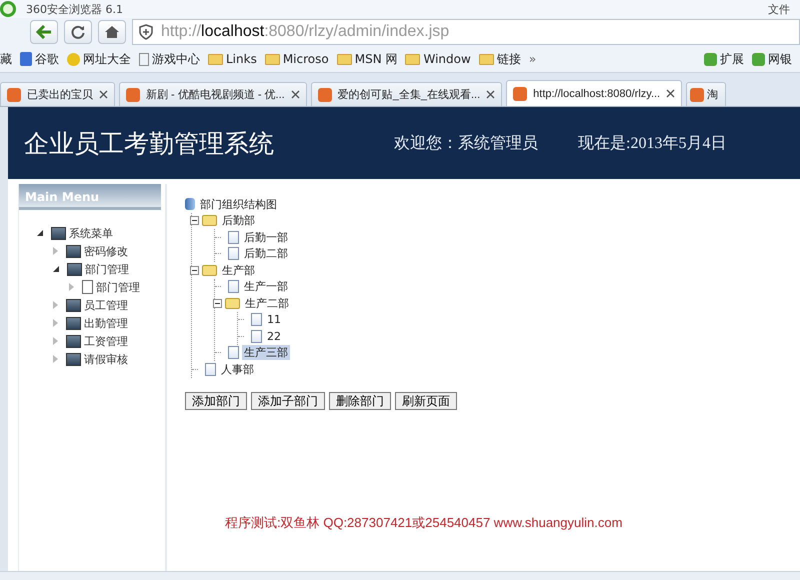 The image size is (800, 580). What do you see at coordinates (8, 9) in the screenshot?
I see `browser-logo-icon` at bounding box center [8, 9].